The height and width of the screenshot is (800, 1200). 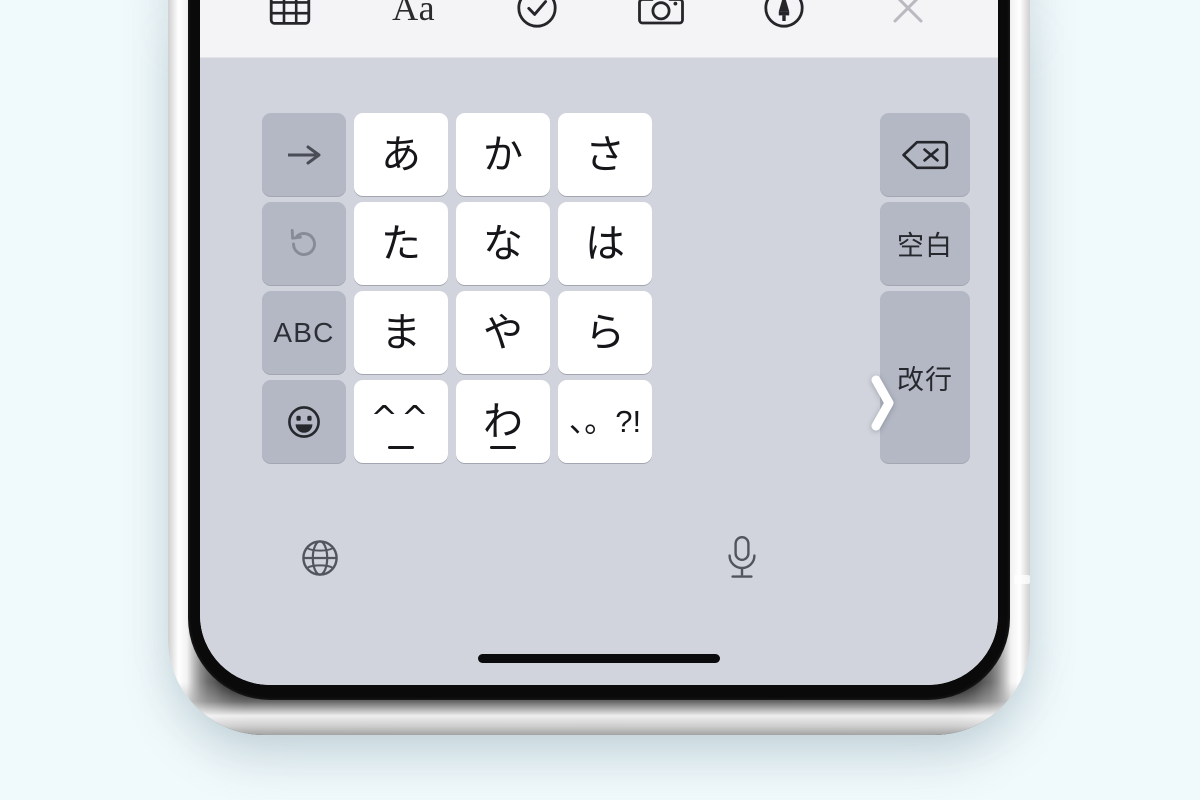 What do you see at coordinates (537, 20) in the screenshot?
I see `check-circle-icon` at bounding box center [537, 20].